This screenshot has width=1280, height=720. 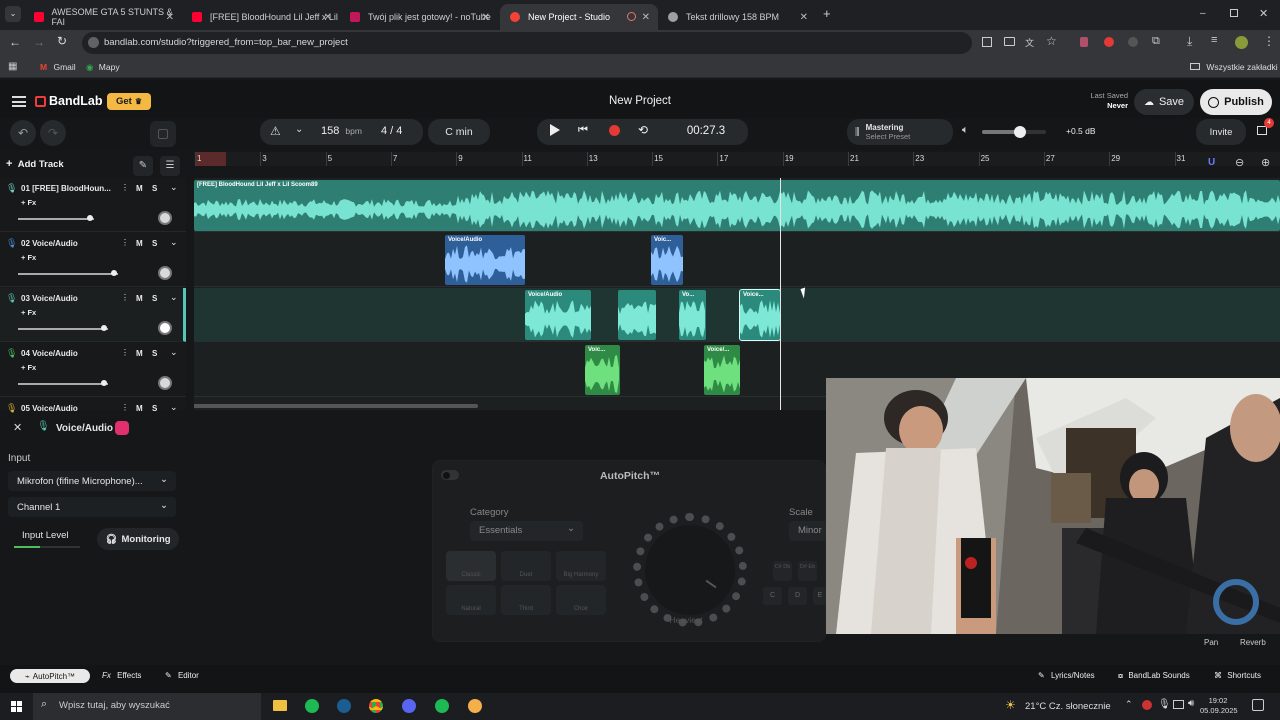 I want to click on hamburger-menu-icon, so click(x=19, y=101).